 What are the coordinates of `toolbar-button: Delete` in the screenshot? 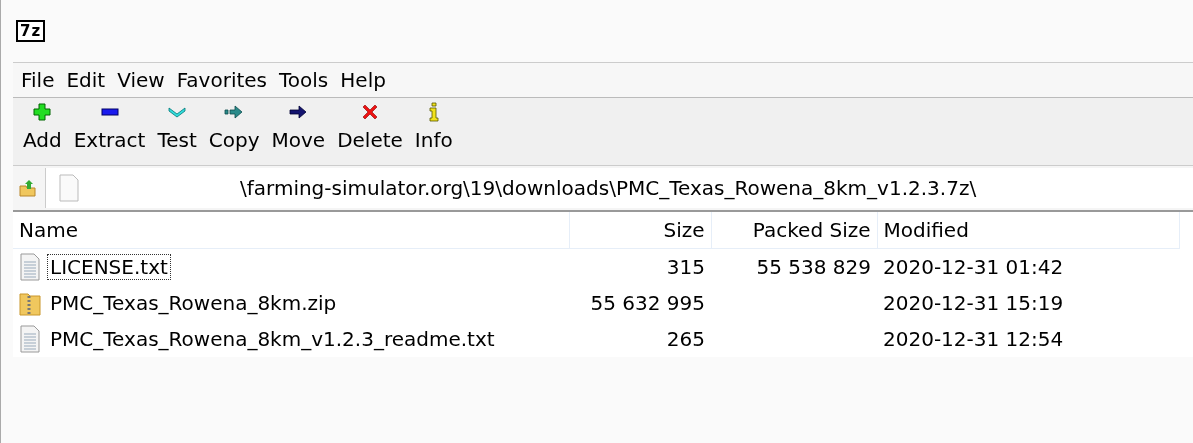 It's located at (370, 125).